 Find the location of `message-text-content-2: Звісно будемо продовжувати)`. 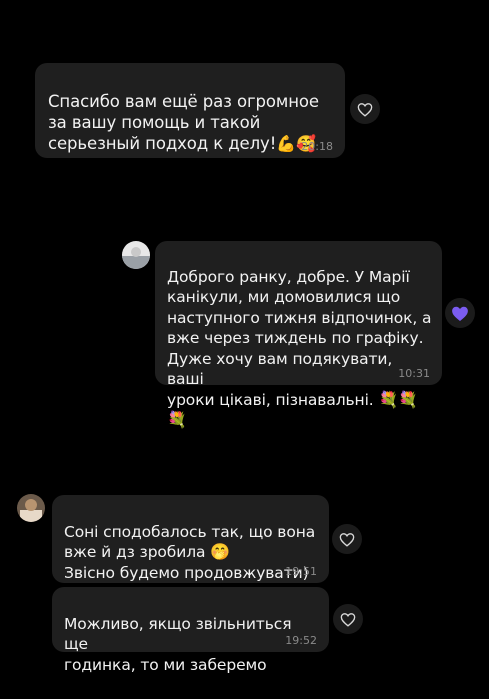

message-text-content-2: Звісно будемо продовжувати) is located at coordinates (186, 572).